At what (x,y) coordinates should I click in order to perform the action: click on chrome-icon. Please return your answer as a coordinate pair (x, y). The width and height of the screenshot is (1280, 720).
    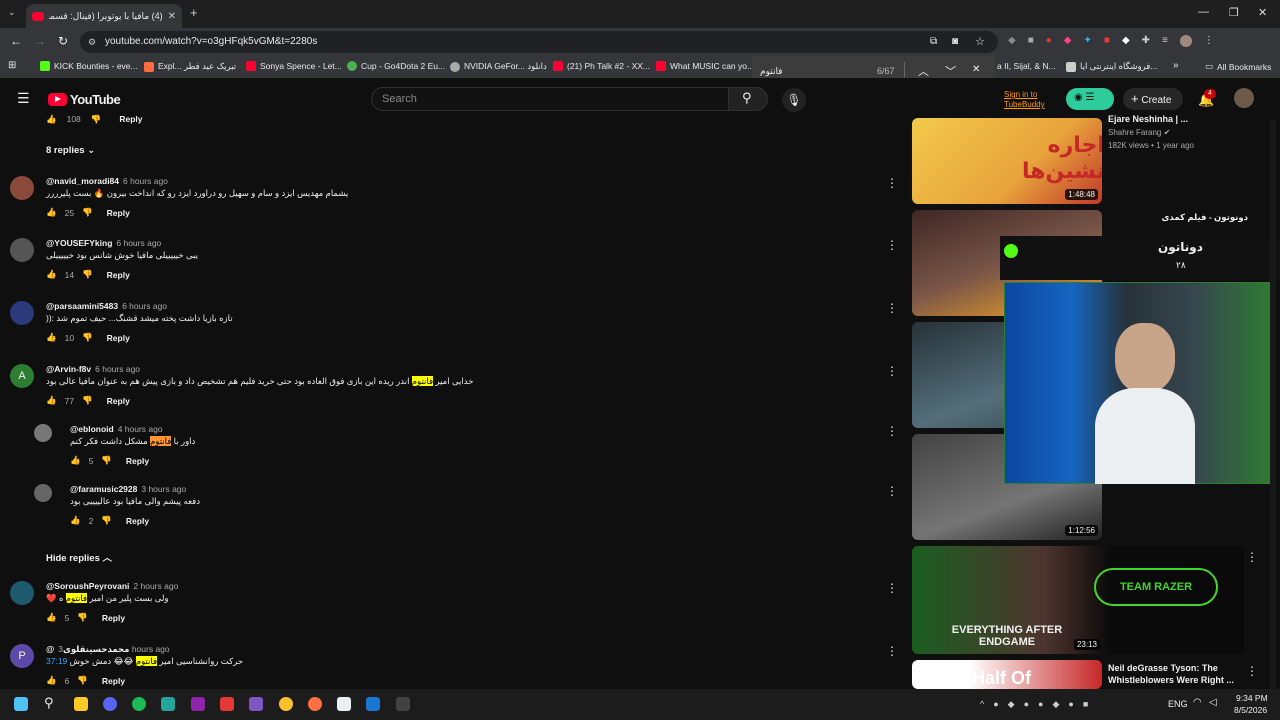
    Looking at the image, I should click on (286, 704).